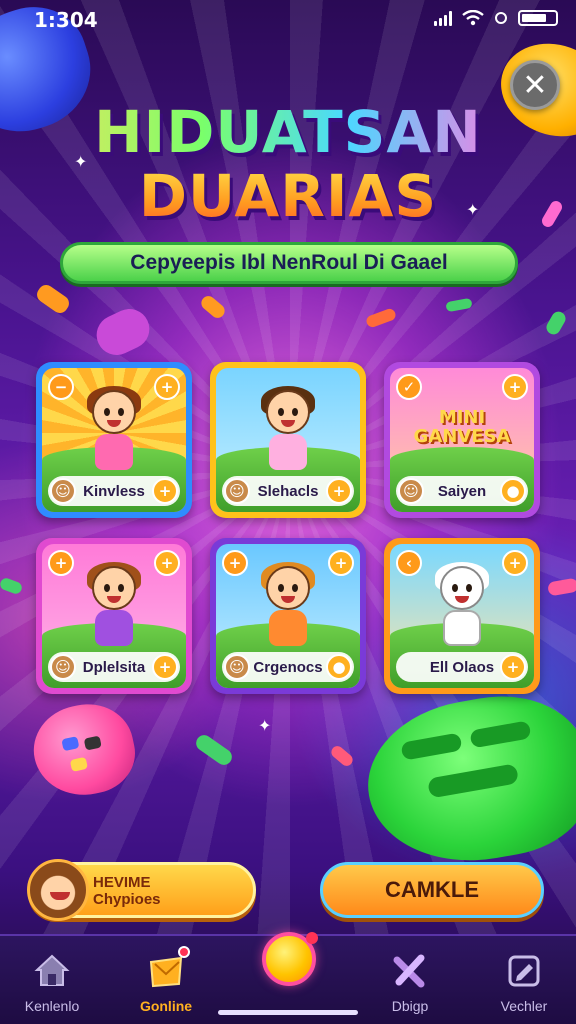 Image resolution: width=576 pixels, height=1024 pixels. What do you see at coordinates (114, 491) in the screenshot?
I see `game-title: Kinvless` at bounding box center [114, 491].